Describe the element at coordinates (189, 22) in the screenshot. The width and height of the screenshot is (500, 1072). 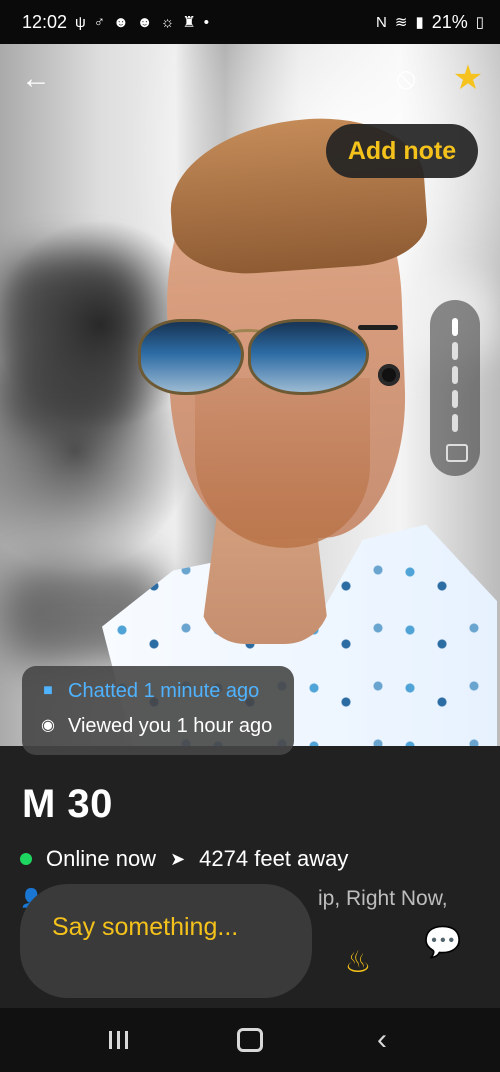
I see `trophy-icon: ♜` at that location.